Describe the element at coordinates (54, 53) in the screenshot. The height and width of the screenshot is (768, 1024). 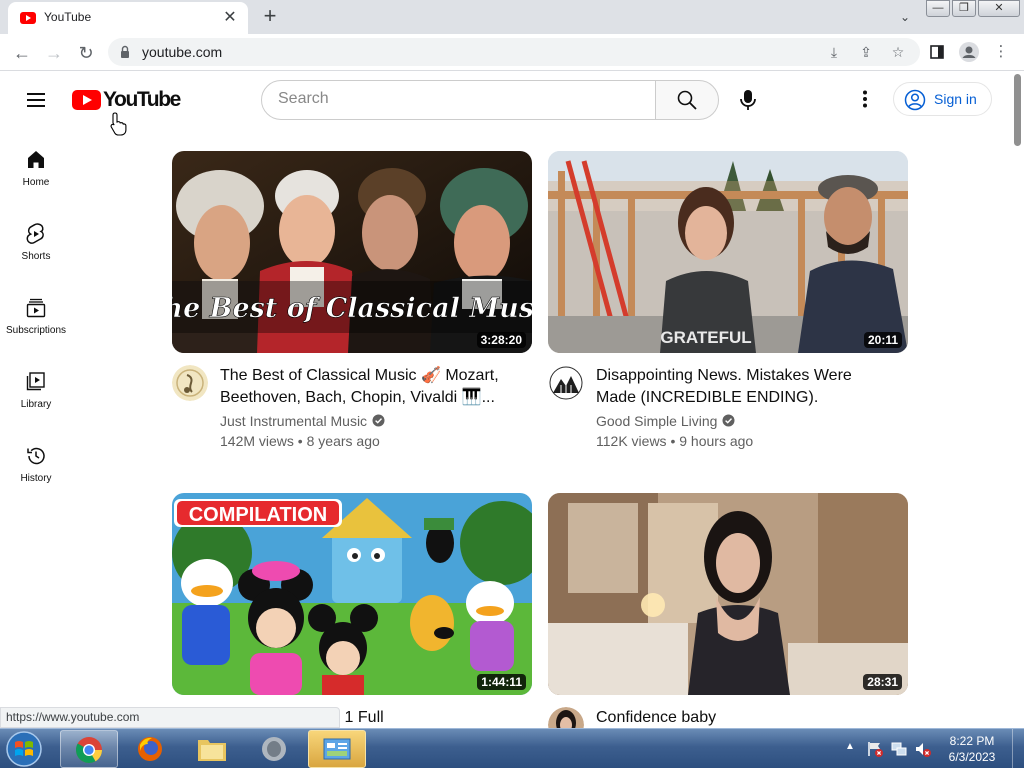
I see `forward-arrow-icon: →` at that location.